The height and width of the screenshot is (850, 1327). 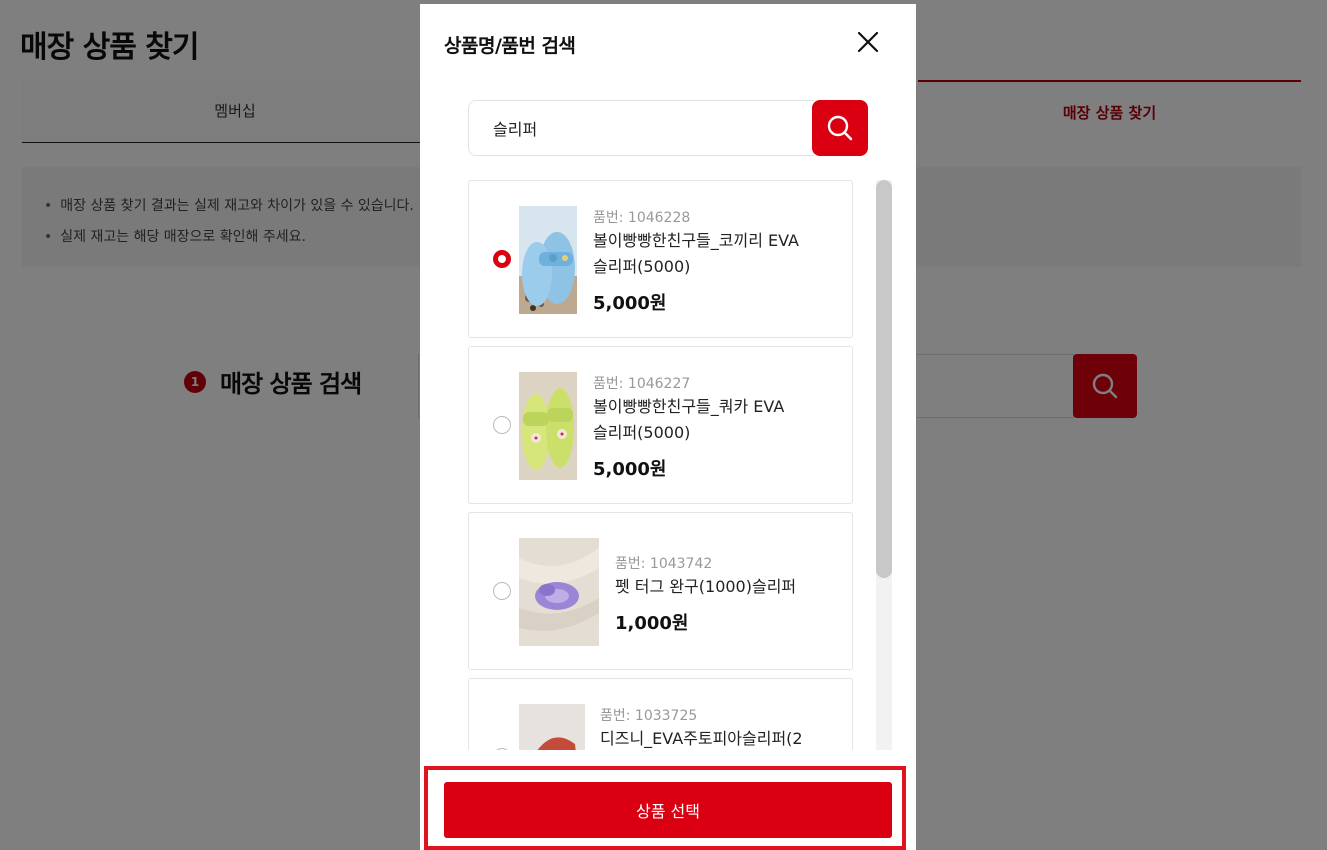 I want to click on modal-search-bar, so click(x=668, y=128).